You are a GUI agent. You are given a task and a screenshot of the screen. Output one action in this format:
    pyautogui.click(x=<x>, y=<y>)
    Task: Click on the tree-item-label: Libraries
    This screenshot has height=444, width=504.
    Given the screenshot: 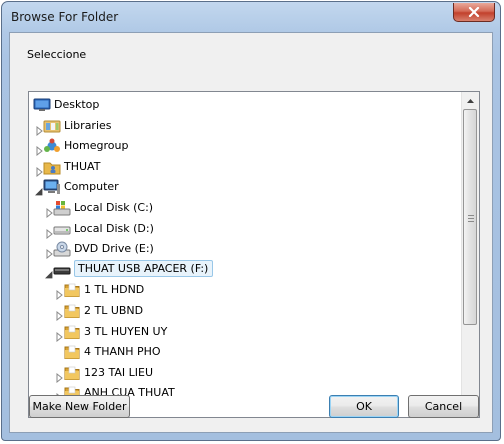 What is the action you would take?
    pyautogui.click(x=88, y=125)
    